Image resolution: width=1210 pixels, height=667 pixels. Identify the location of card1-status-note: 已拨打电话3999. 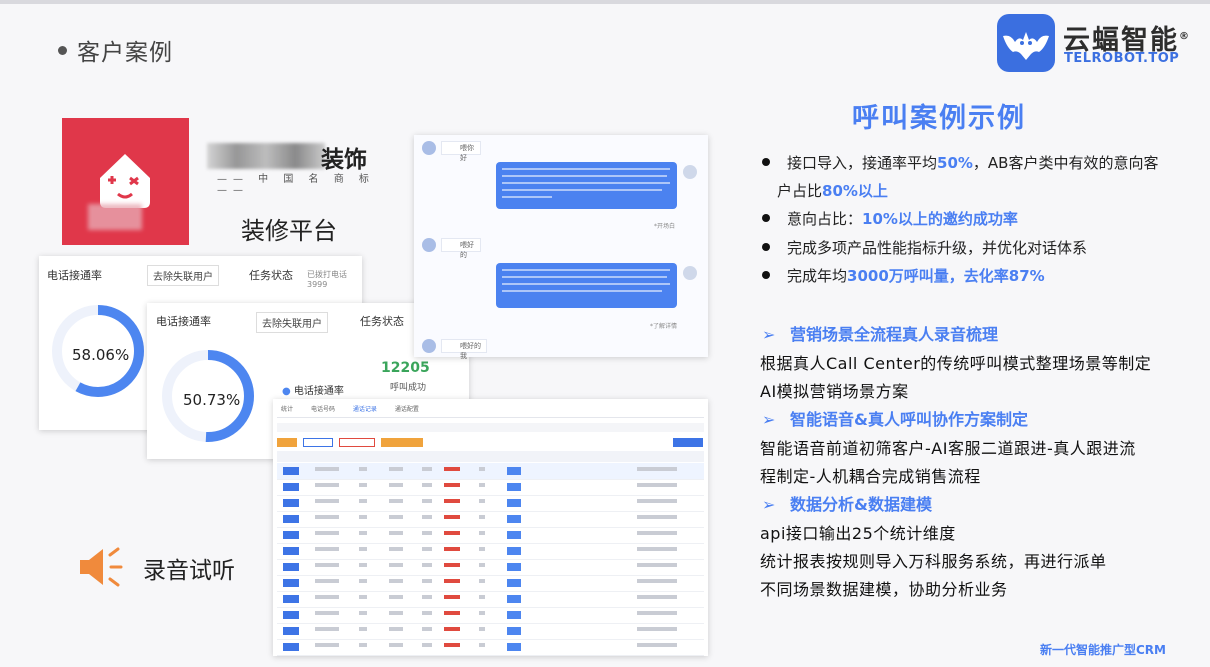
(327, 279).